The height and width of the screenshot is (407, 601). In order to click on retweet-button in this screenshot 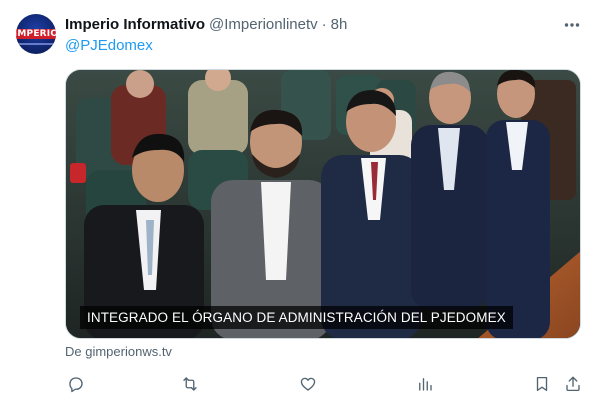, I will do `click(190, 384)`.